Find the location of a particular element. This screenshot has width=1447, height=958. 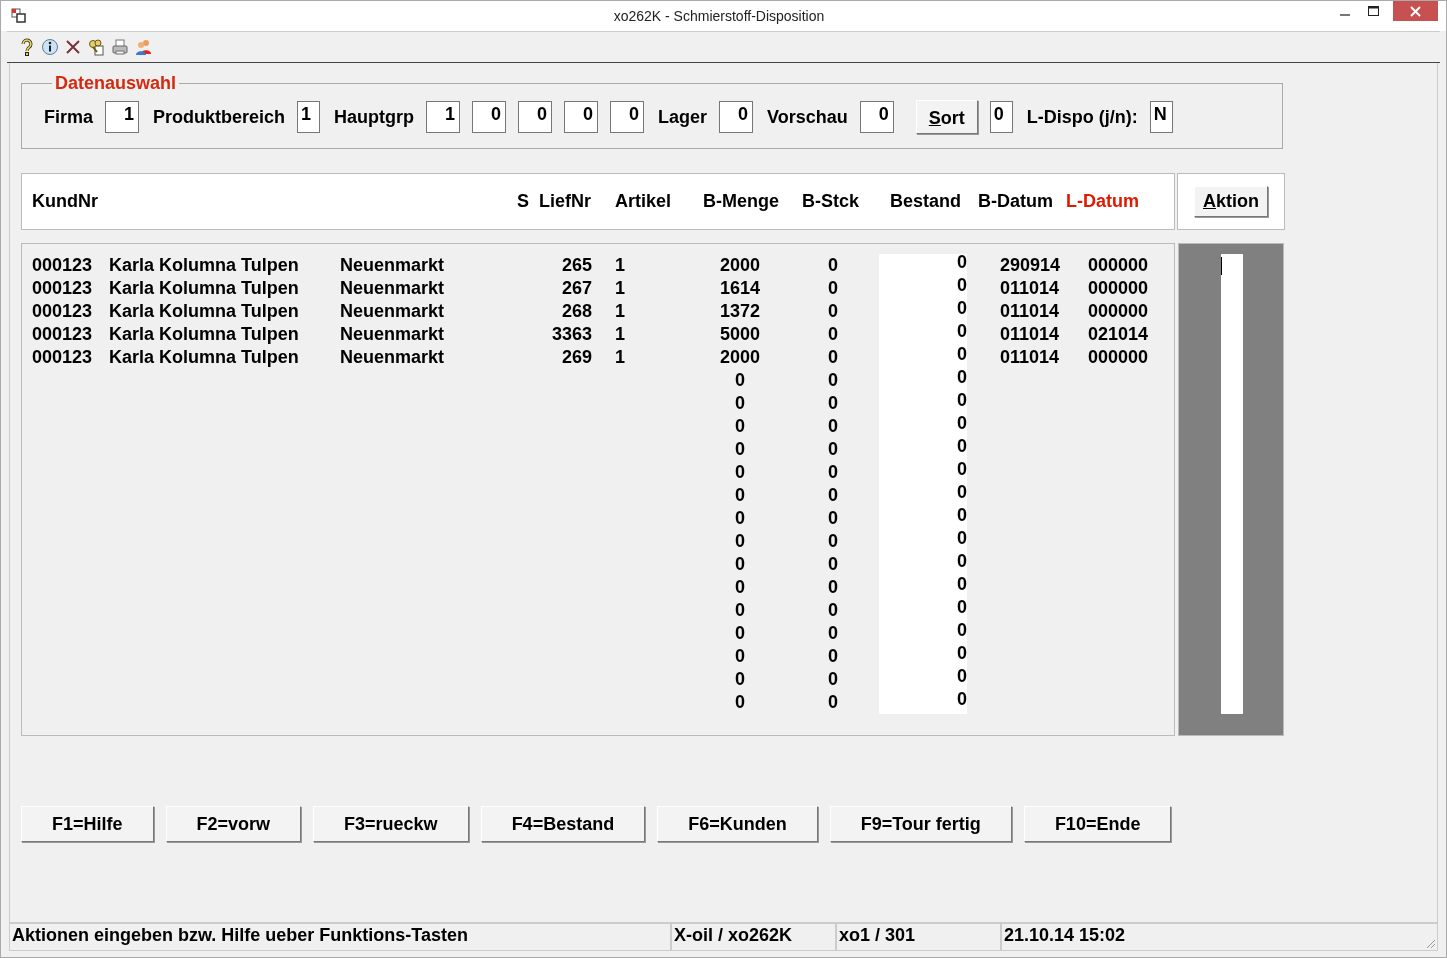

column-header: S is located at coordinates (523, 201).